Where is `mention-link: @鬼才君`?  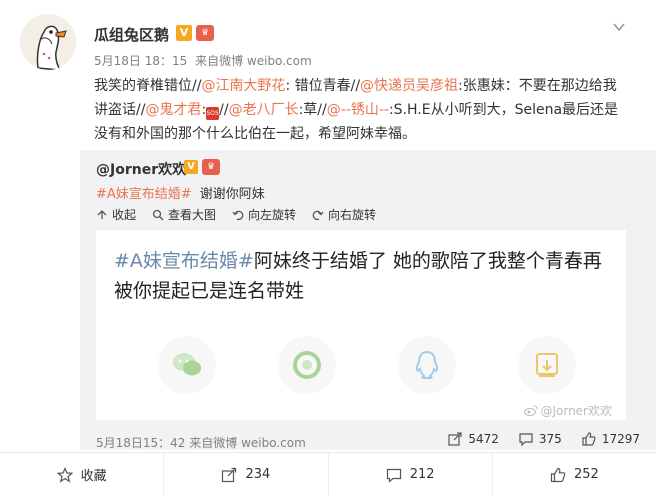 mention-link: @鬼才君 is located at coordinates (173, 110).